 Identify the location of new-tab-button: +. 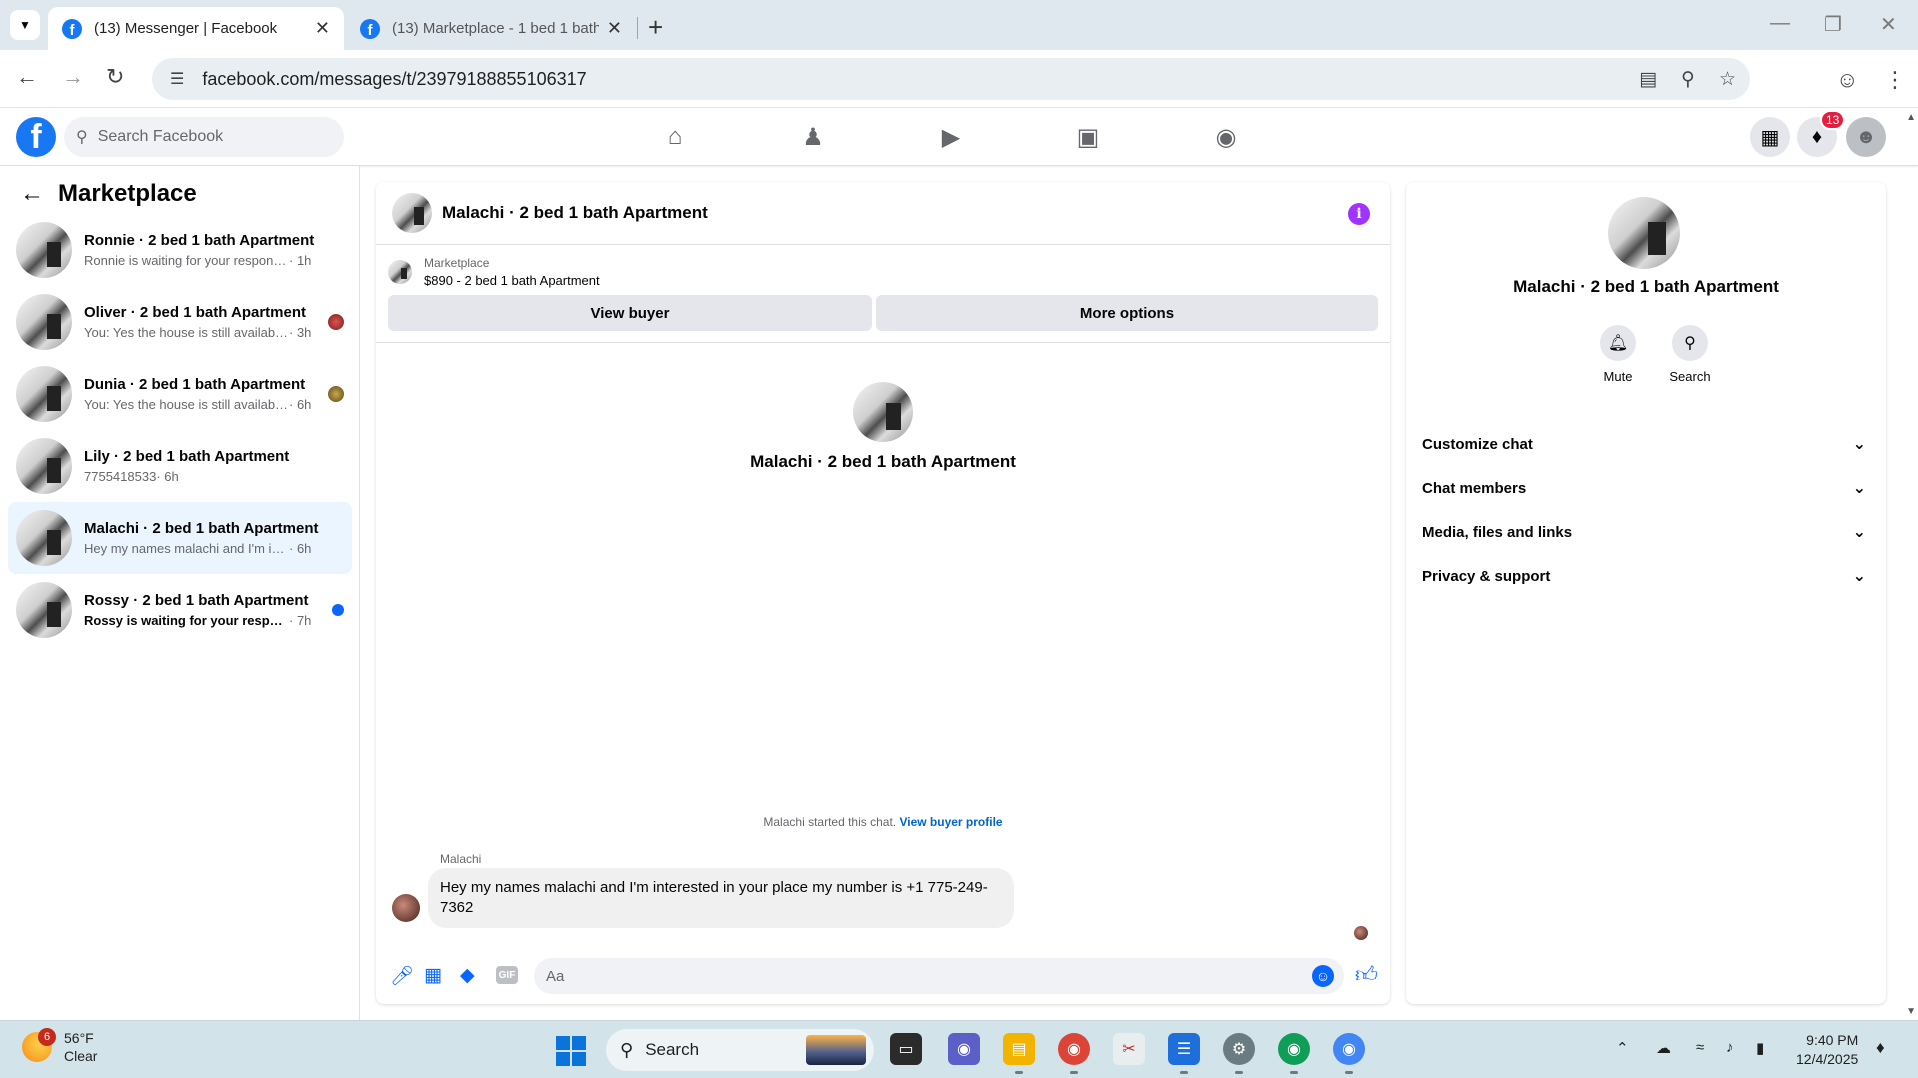
(655, 27).